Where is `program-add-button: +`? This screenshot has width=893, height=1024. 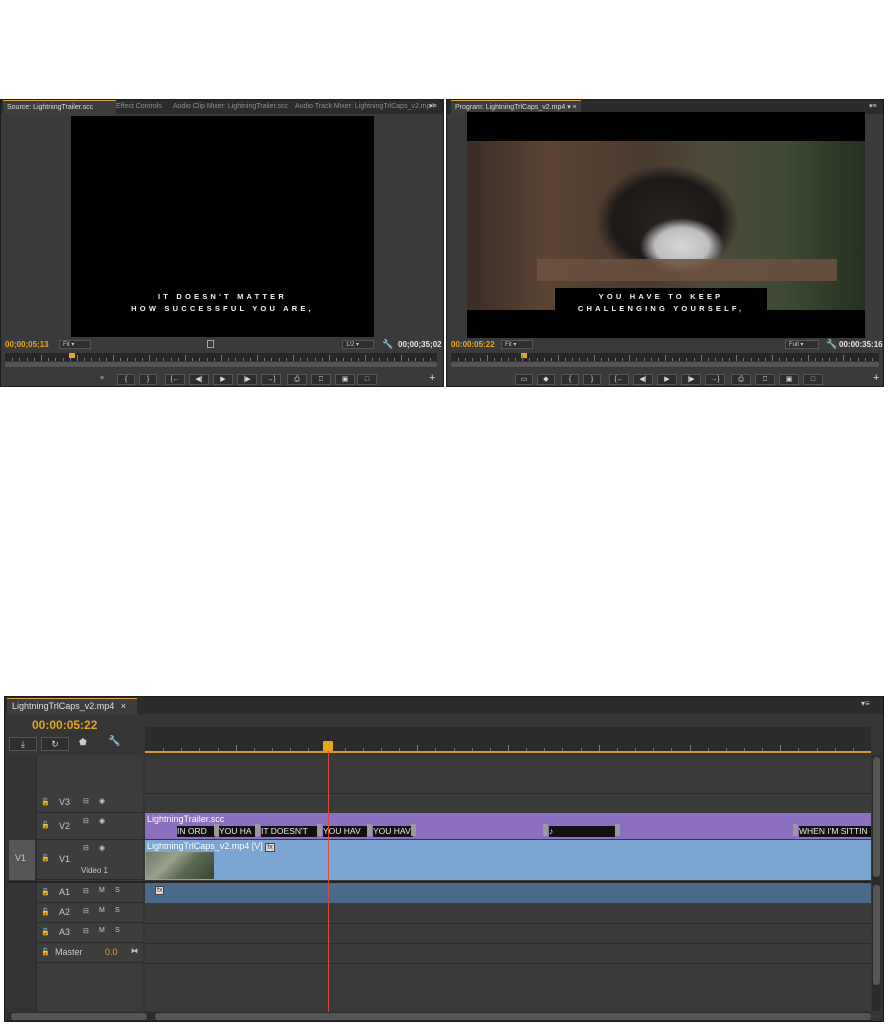
program-add-button: + is located at coordinates (876, 378).